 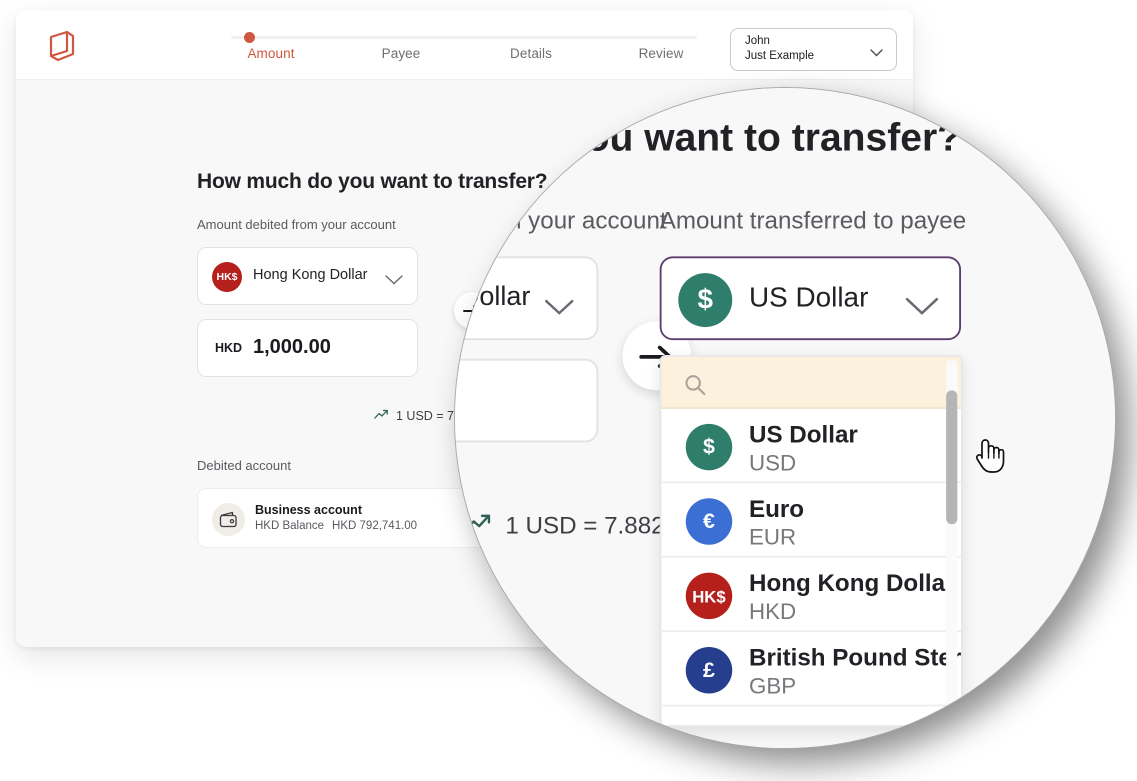 I want to click on magnified-label-from: Amount debited from your account, so click(x=561, y=220).